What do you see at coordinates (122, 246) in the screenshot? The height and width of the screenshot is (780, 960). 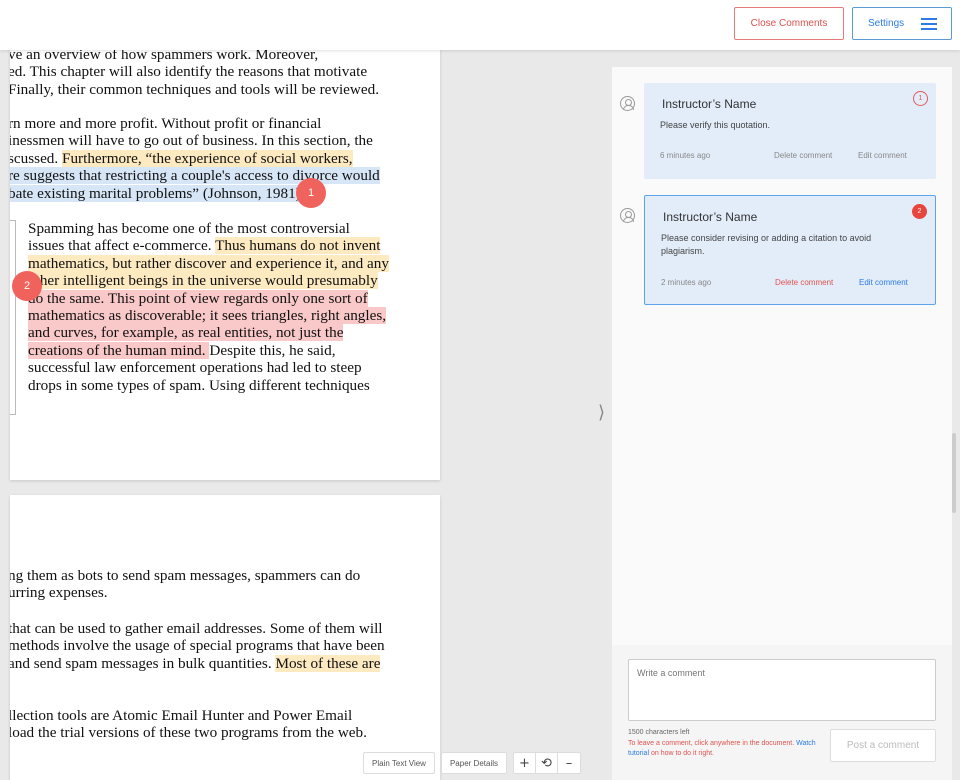 I see `text-span: issues that affect e-commerce.` at bounding box center [122, 246].